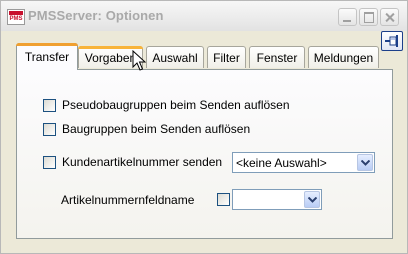 The image size is (408, 254). I want to click on kundenart-select-value: <keine Auswahl>, so click(281, 163).